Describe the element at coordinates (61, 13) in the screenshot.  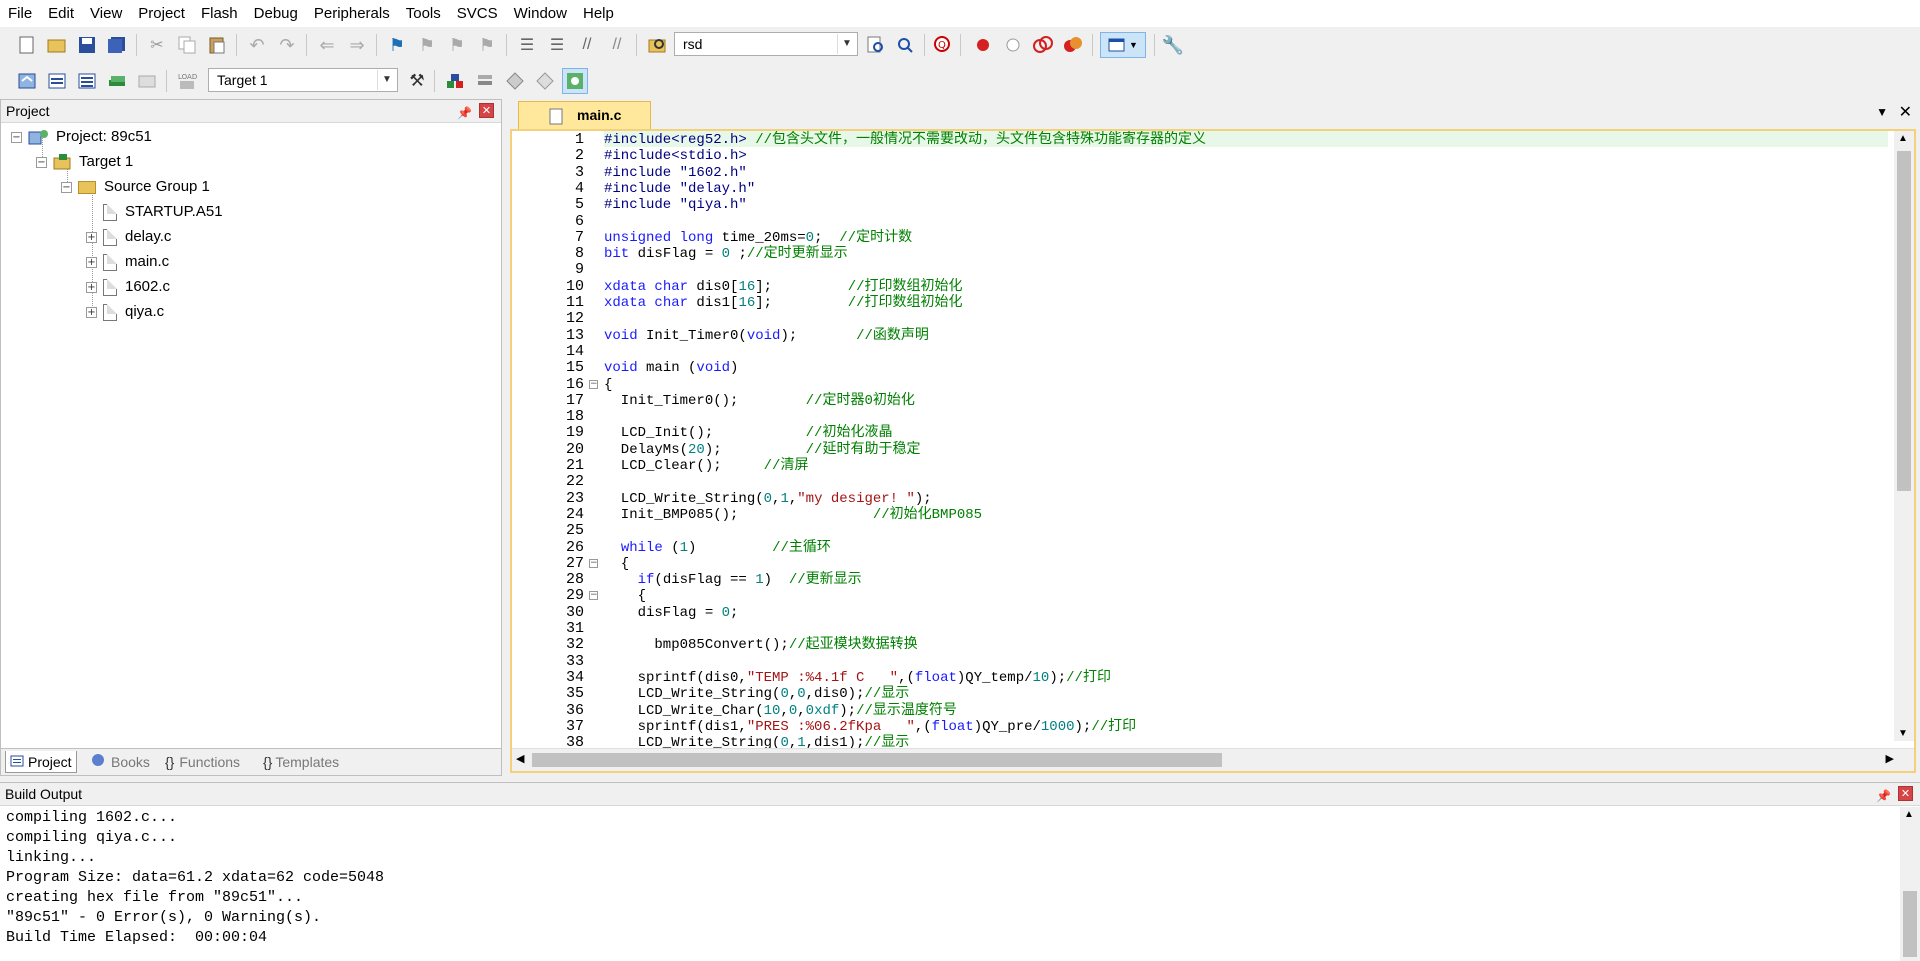
I see `menu-edit: Edit` at that location.